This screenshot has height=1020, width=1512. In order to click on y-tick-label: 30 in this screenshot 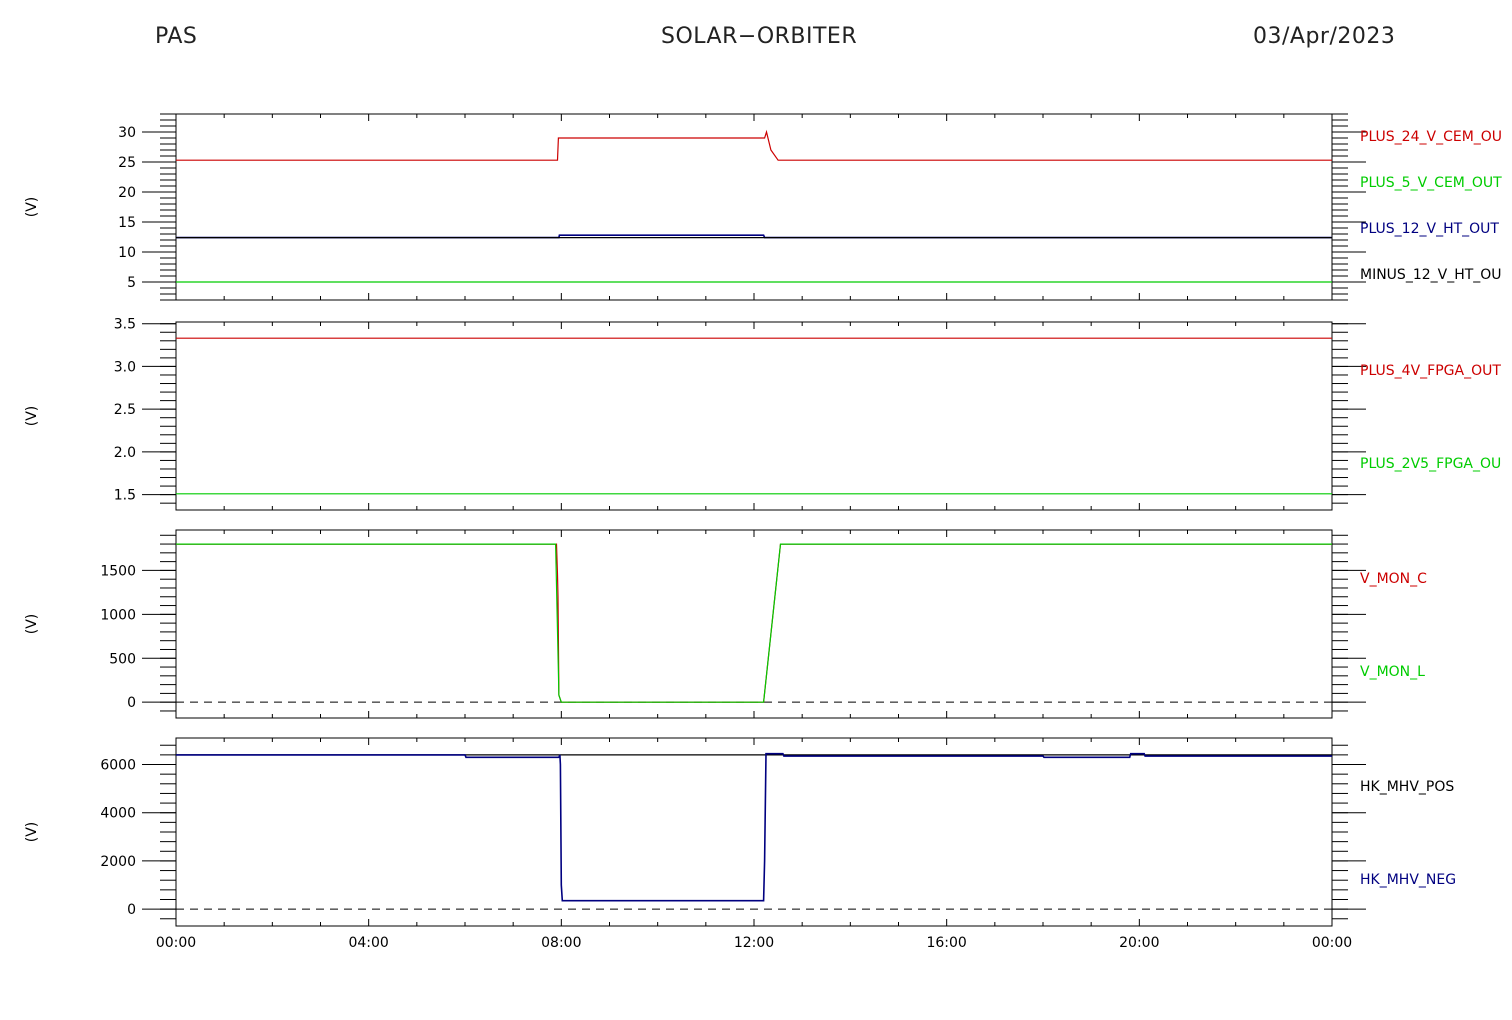, I will do `click(127, 133)`.